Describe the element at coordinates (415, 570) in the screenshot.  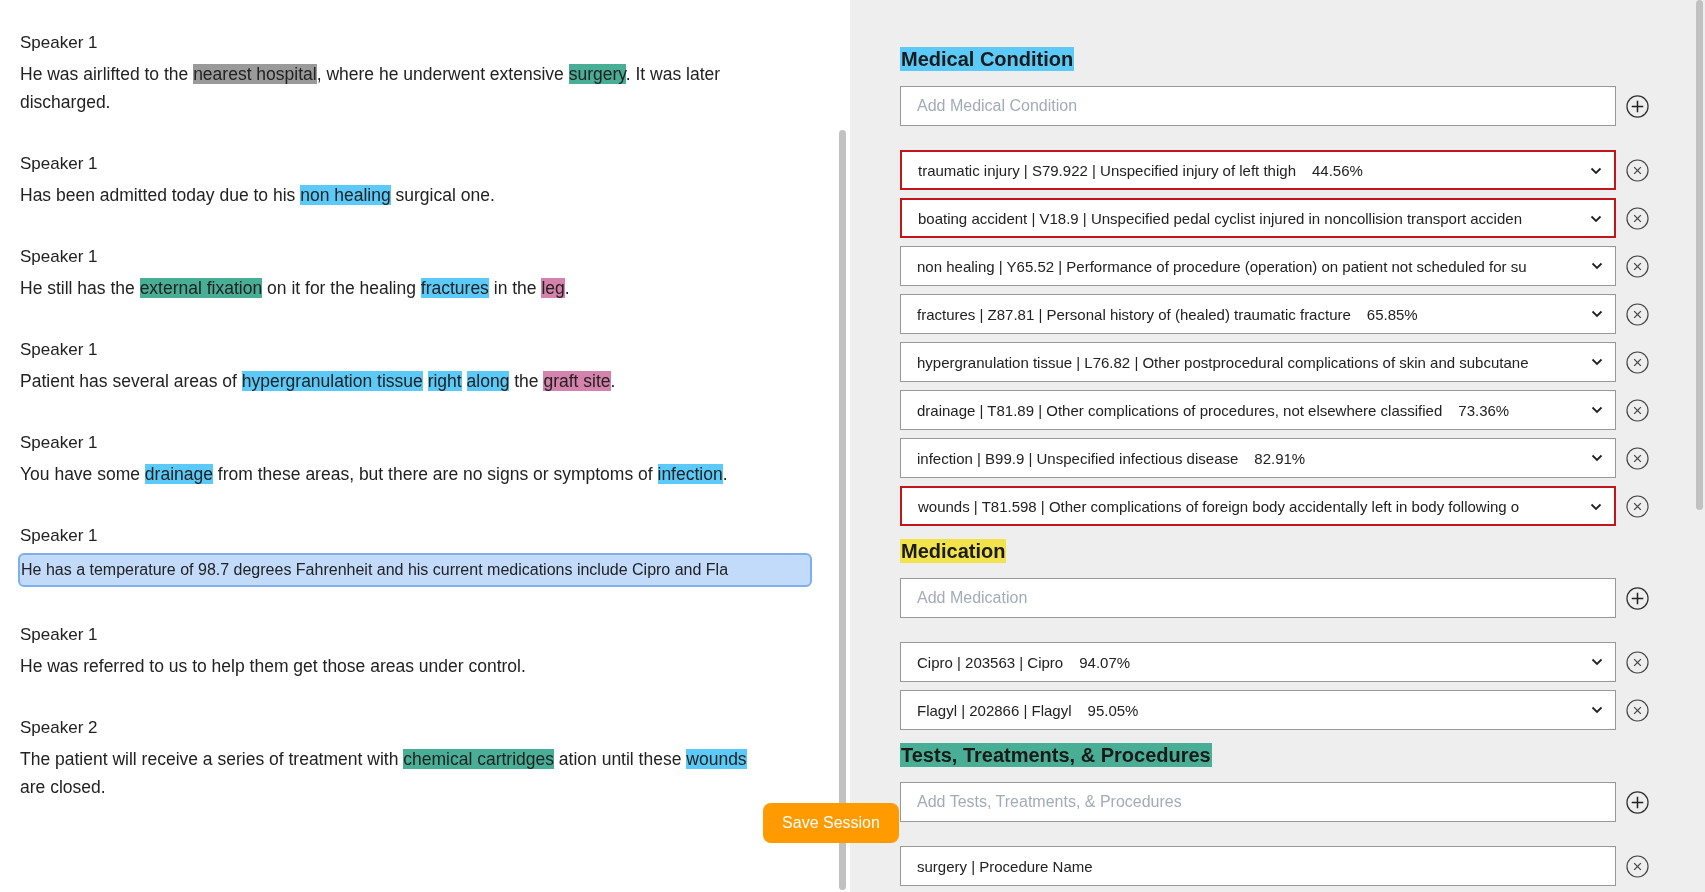
I see `utterance-edit-field: He has a temperature of 98.7 degrees Fahrenheit and his current medications include Cipro and Fla` at that location.